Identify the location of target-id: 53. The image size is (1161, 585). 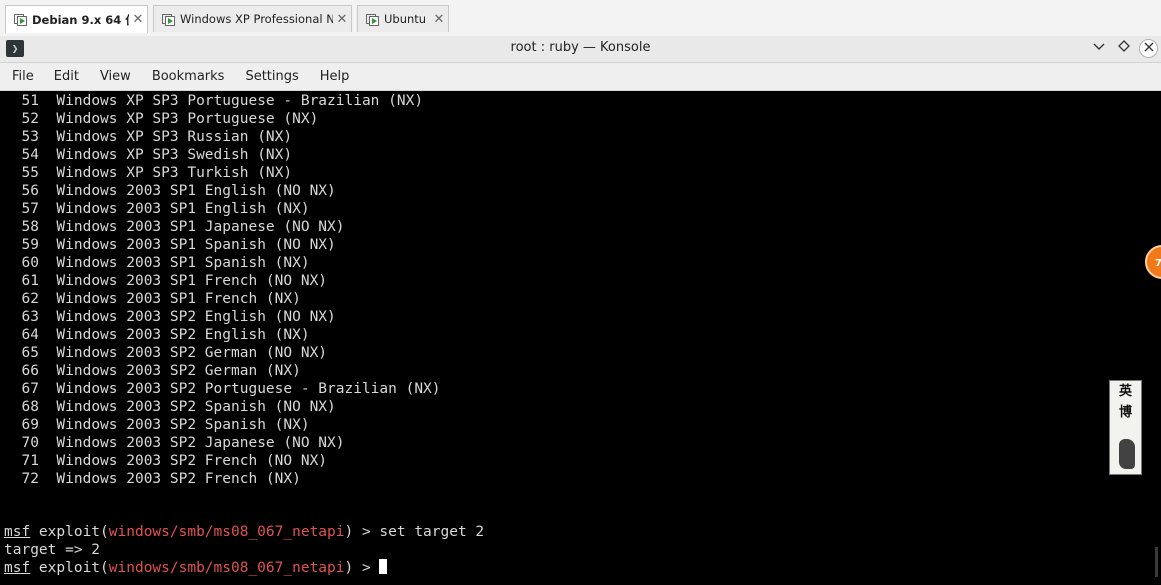
(30, 137).